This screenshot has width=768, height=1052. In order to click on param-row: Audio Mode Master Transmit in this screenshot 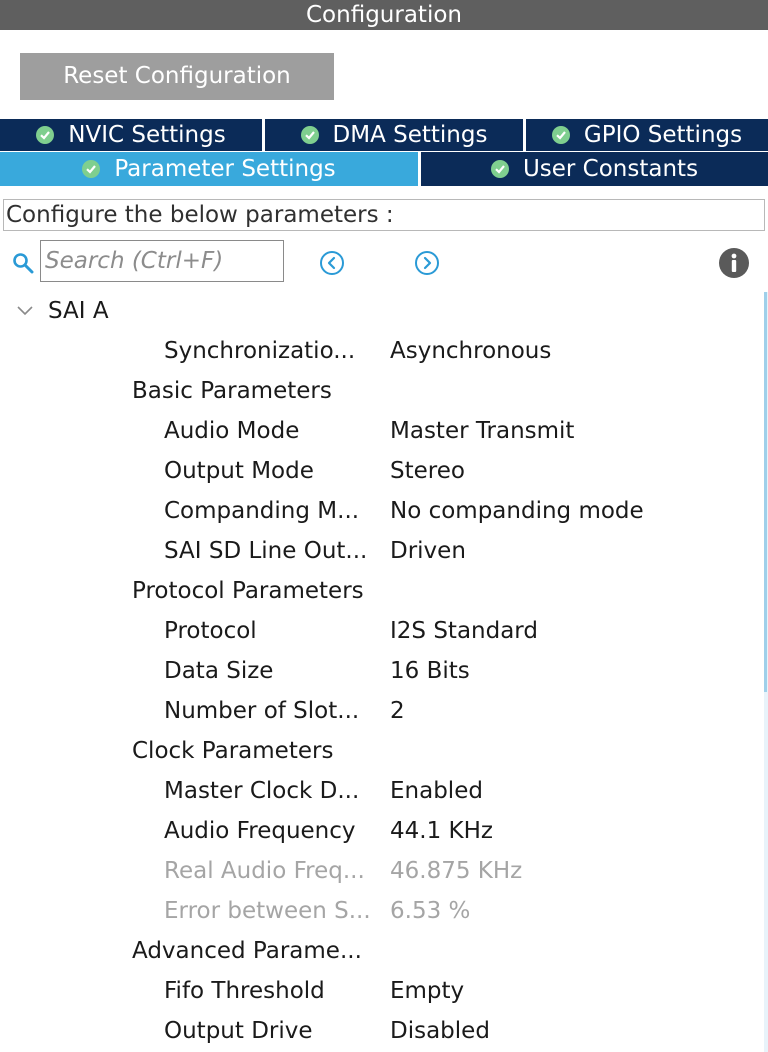, I will do `click(382, 431)`.